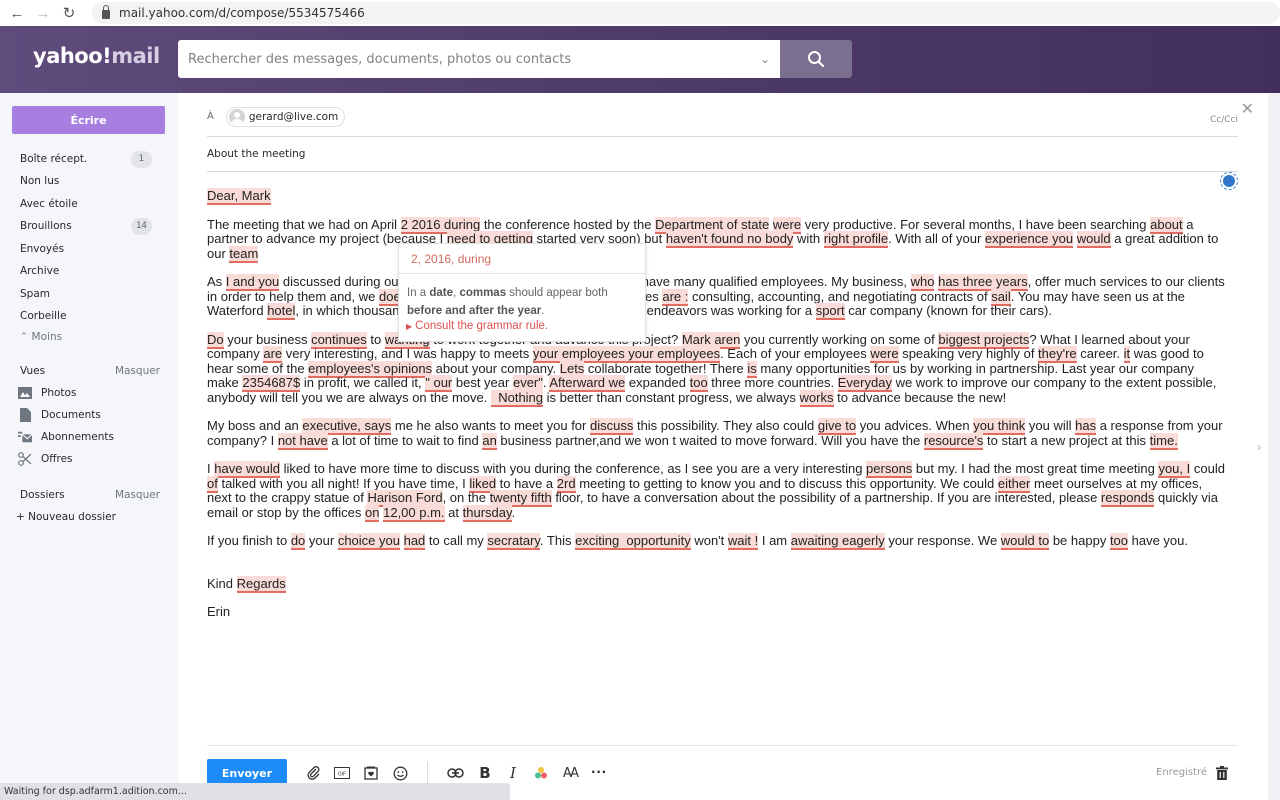  What do you see at coordinates (599, 773) in the screenshot?
I see `more-options-icon: ···` at bounding box center [599, 773].